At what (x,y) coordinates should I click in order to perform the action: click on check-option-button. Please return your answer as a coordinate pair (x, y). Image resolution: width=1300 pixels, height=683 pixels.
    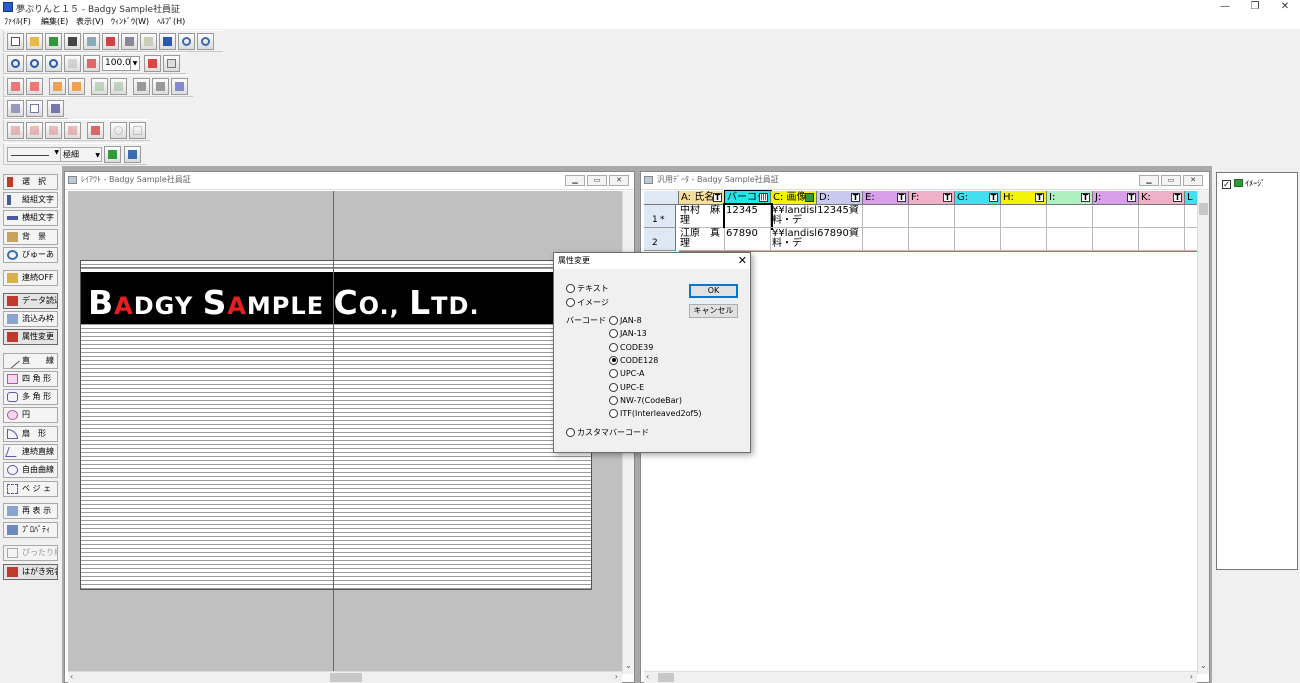
    Looking at the image, I should click on (137, 130).